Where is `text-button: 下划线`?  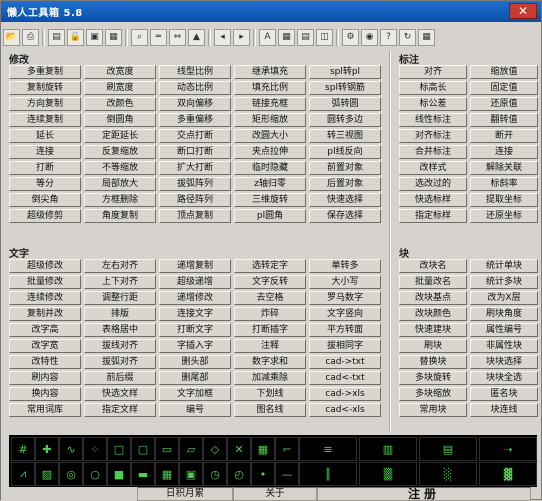
text-button: 下划线 is located at coordinates (270, 394).